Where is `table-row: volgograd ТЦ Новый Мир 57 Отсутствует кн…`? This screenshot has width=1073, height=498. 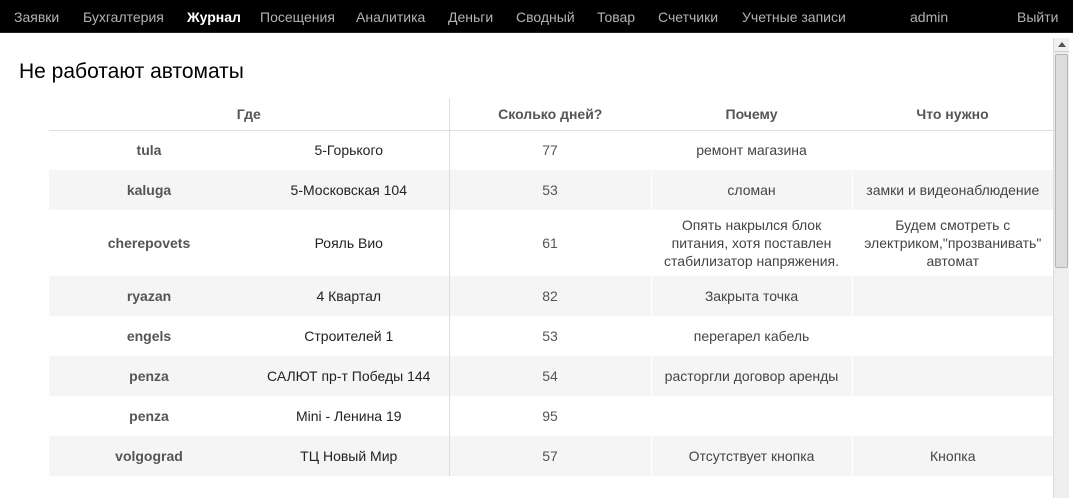 table-row: volgograd ТЦ Новый Мир 57 Отсутствует кн… is located at coordinates (551, 456).